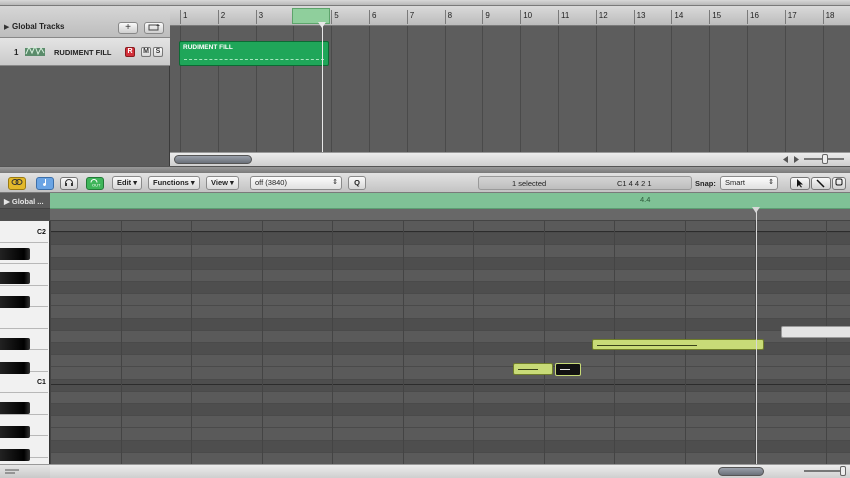  I want to click on midi-note-offscreen, so click(815, 332).